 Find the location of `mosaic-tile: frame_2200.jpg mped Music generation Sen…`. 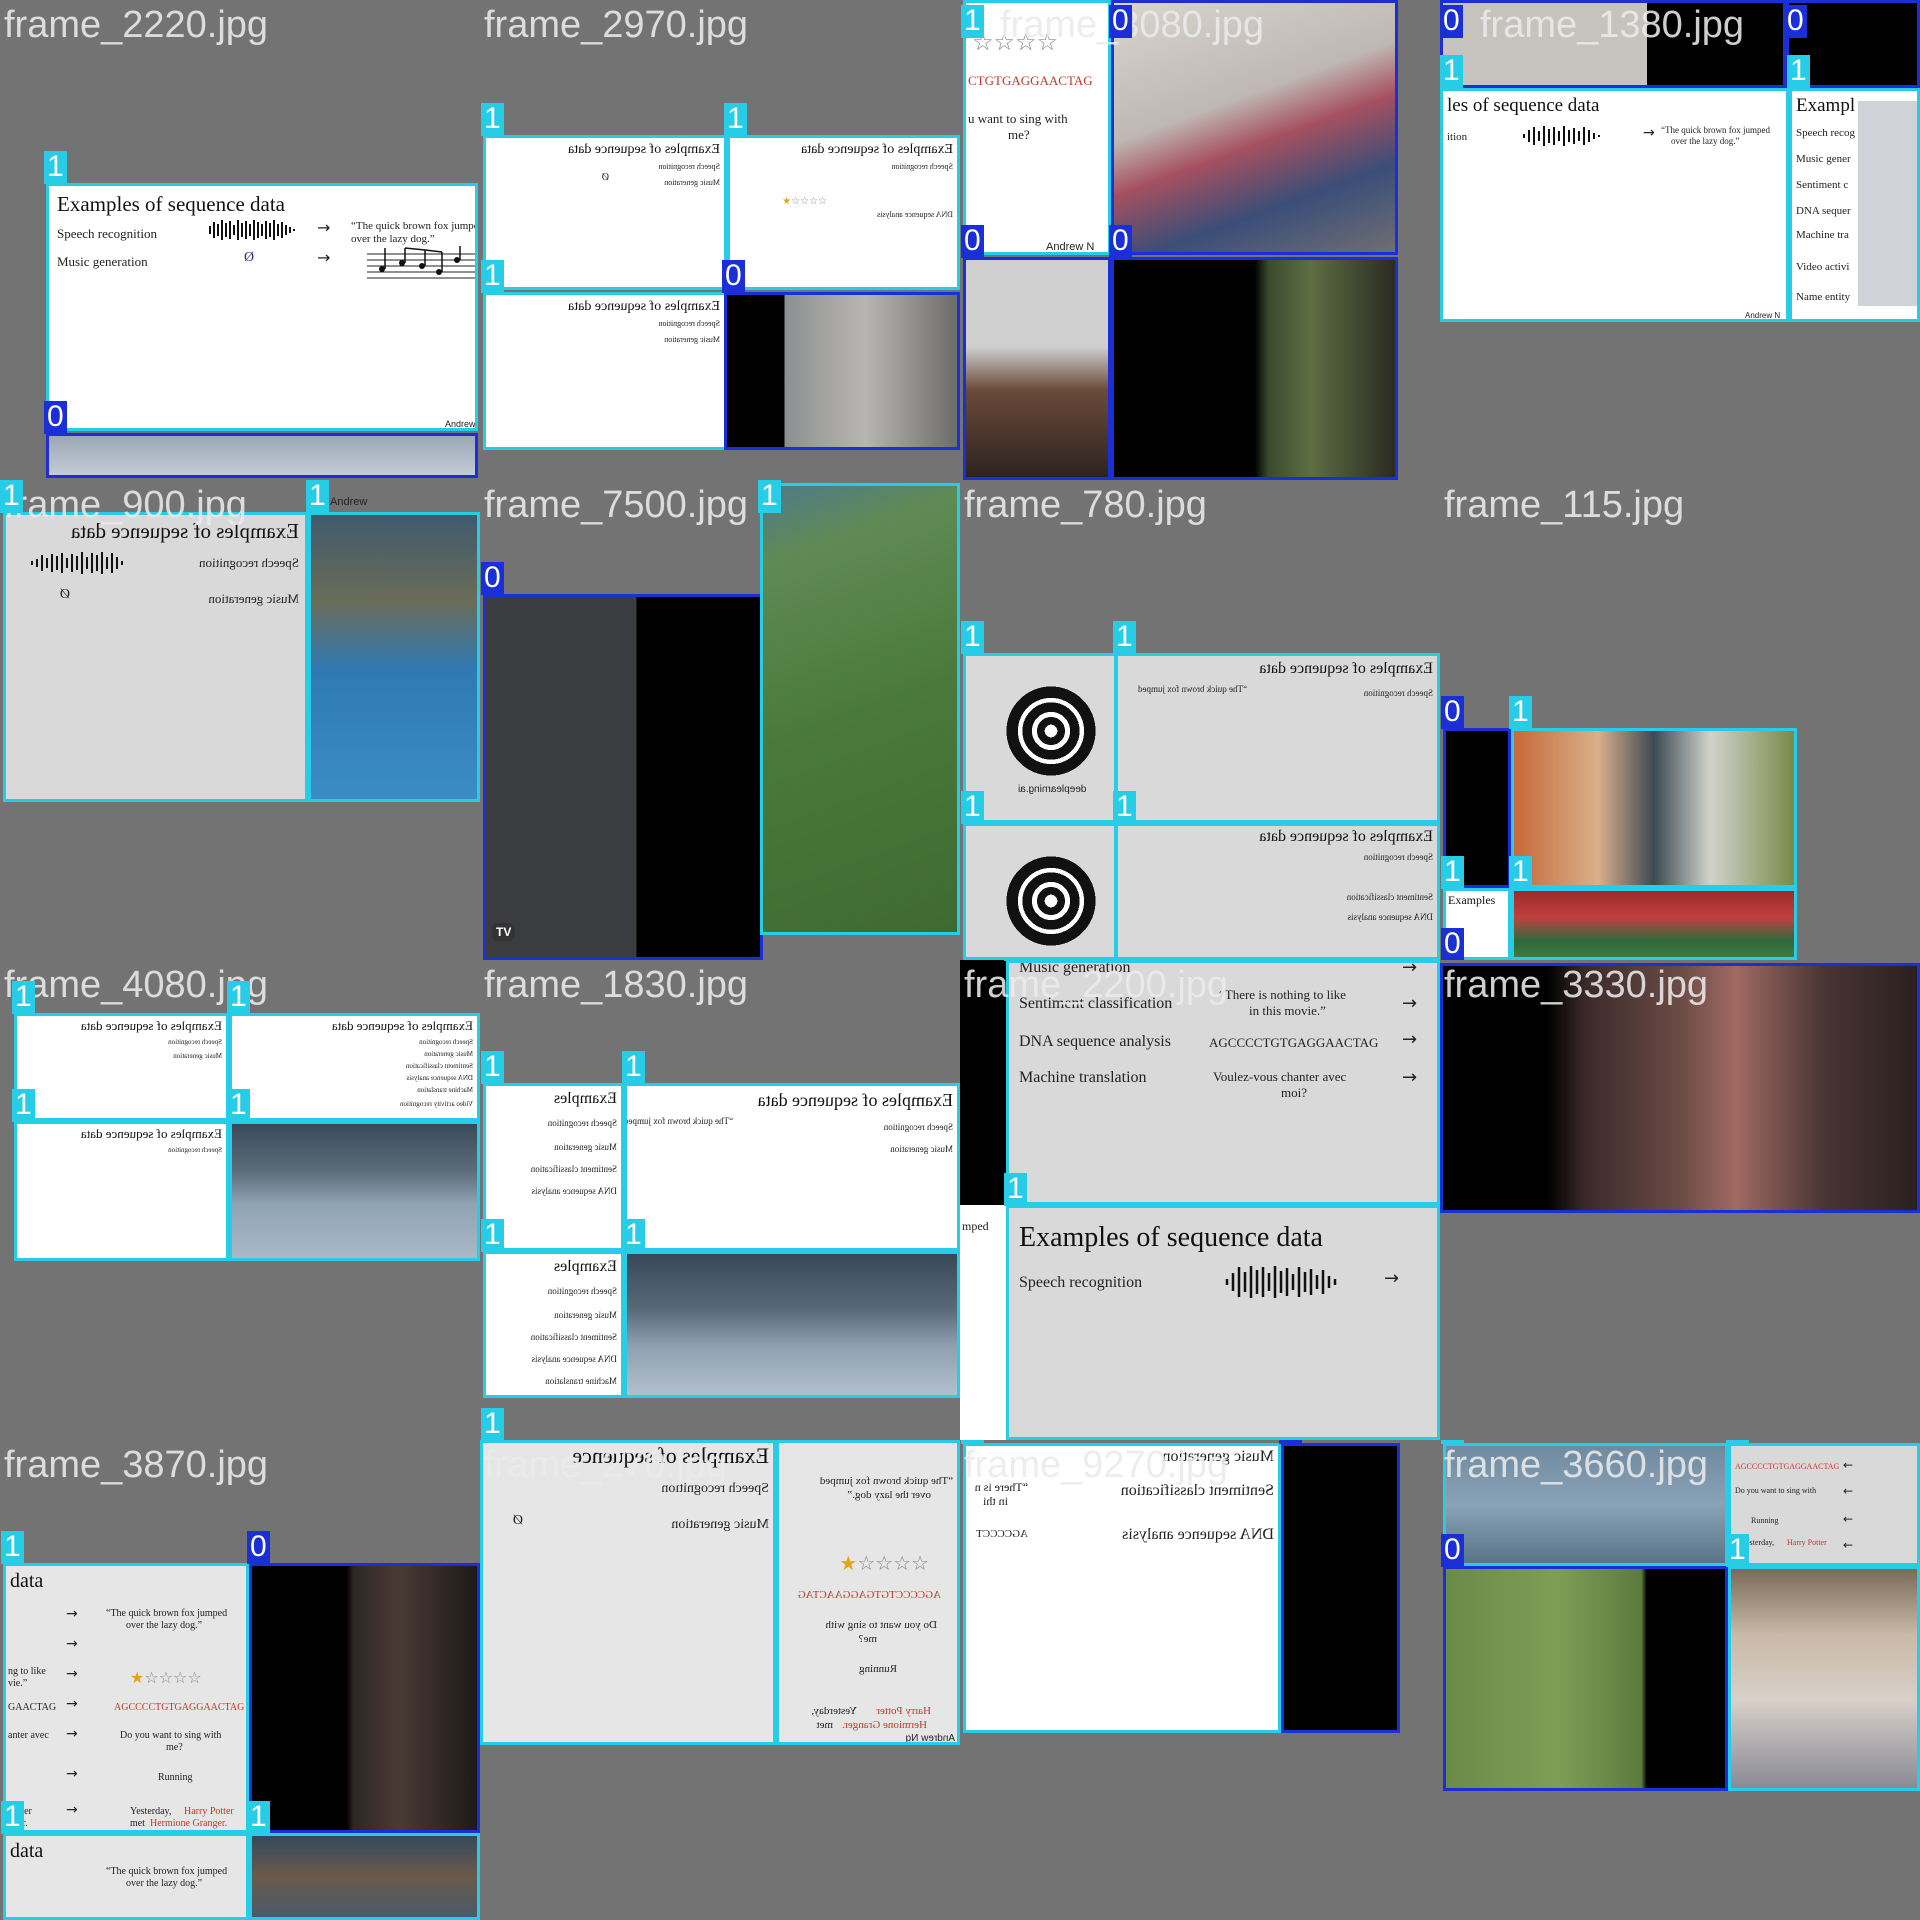

mosaic-tile: frame_2200.jpg mped Music generation Sen… is located at coordinates (1200, 1200).